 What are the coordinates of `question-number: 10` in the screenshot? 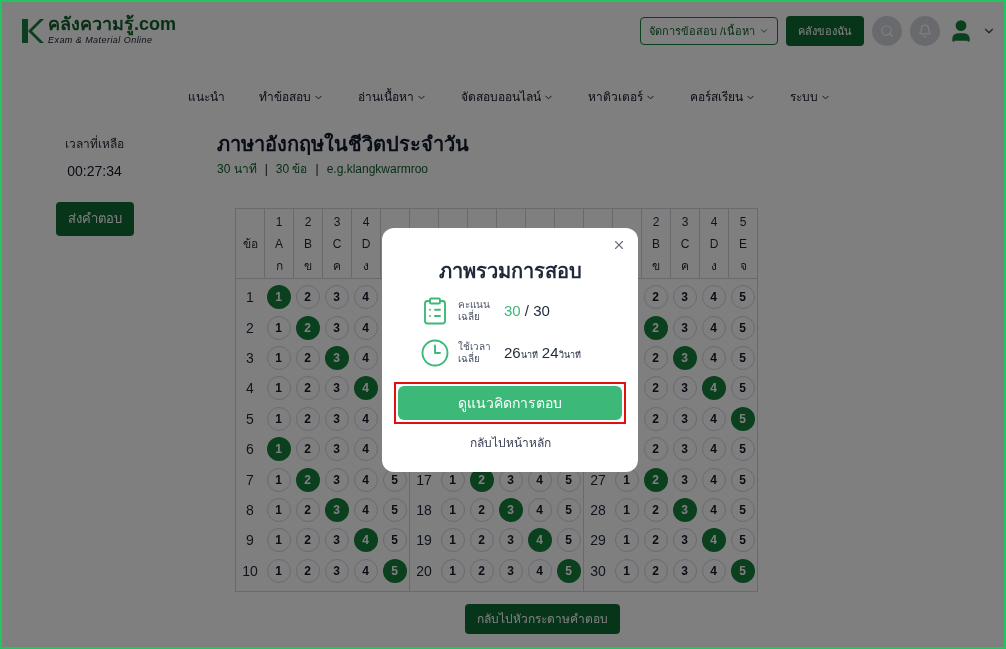 It's located at (250, 571).